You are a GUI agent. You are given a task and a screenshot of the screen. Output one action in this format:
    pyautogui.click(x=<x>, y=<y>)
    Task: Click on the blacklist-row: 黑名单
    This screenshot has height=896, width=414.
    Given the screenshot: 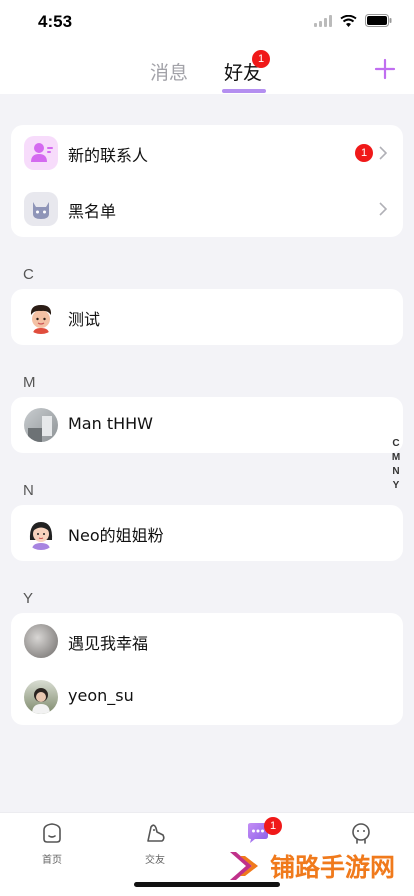 What is the action you would take?
    pyautogui.click(x=207, y=209)
    